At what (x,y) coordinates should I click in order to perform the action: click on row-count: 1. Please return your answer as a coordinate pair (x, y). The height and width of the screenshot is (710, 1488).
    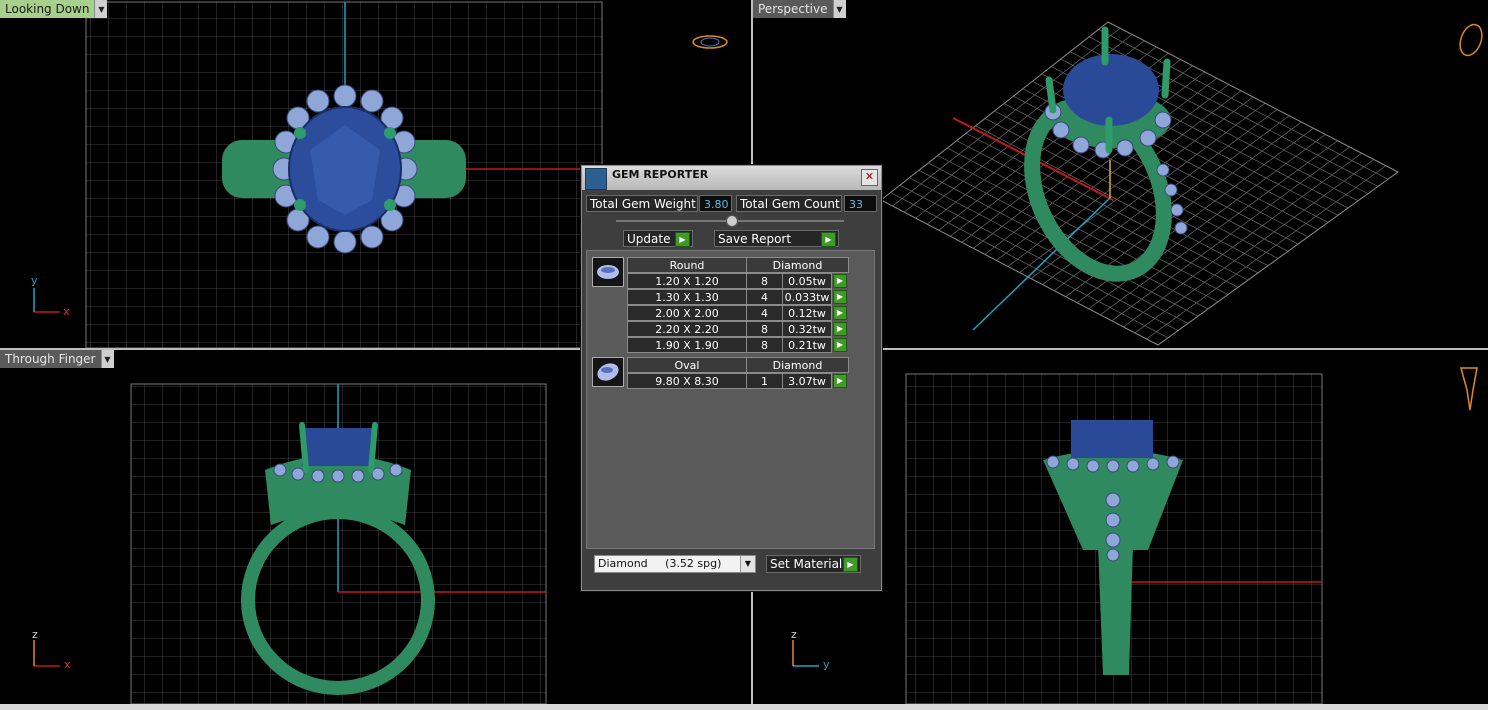
    Looking at the image, I should click on (764, 381).